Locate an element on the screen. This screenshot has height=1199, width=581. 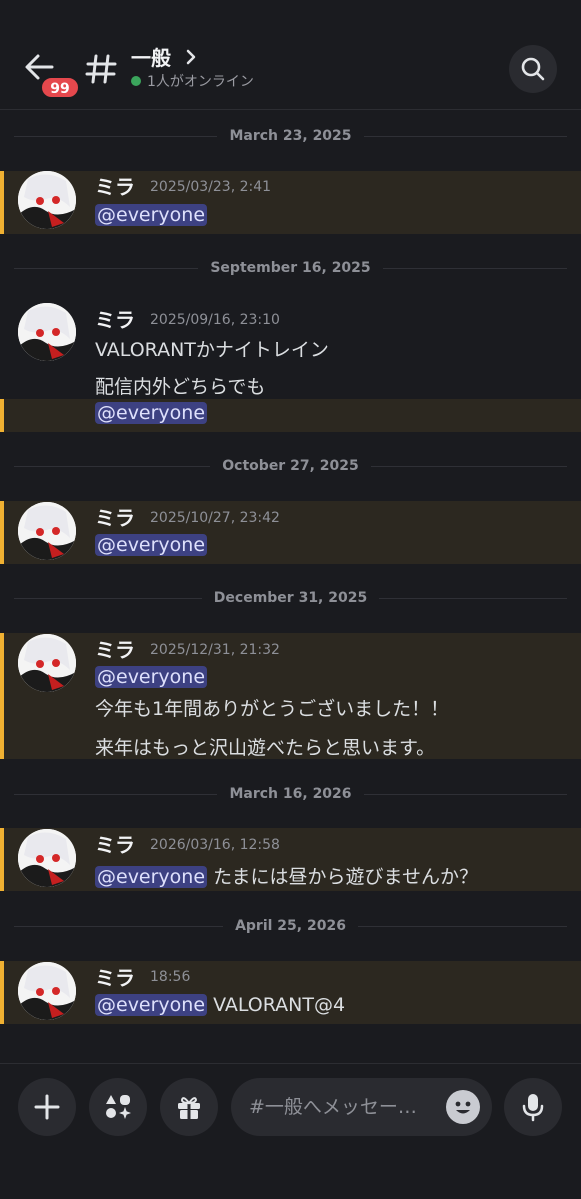
date-divider: March 23, 2025 is located at coordinates (290, 136).